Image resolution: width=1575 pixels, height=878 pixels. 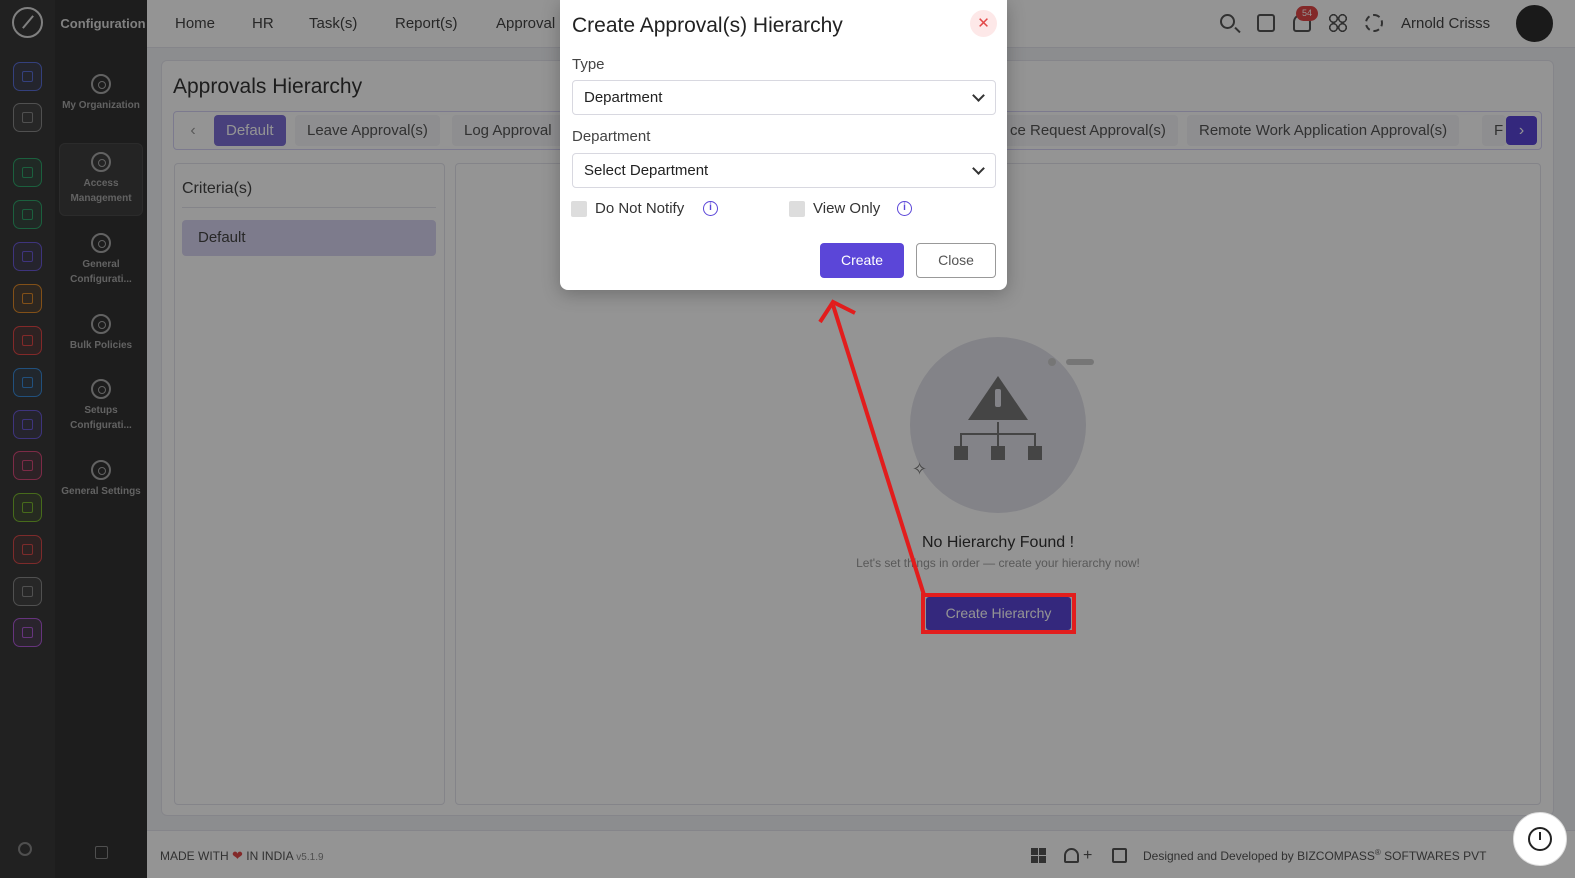 What do you see at coordinates (611, 136) in the screenshot?
I see `department-label: Department` at bounding box center [611, 136].